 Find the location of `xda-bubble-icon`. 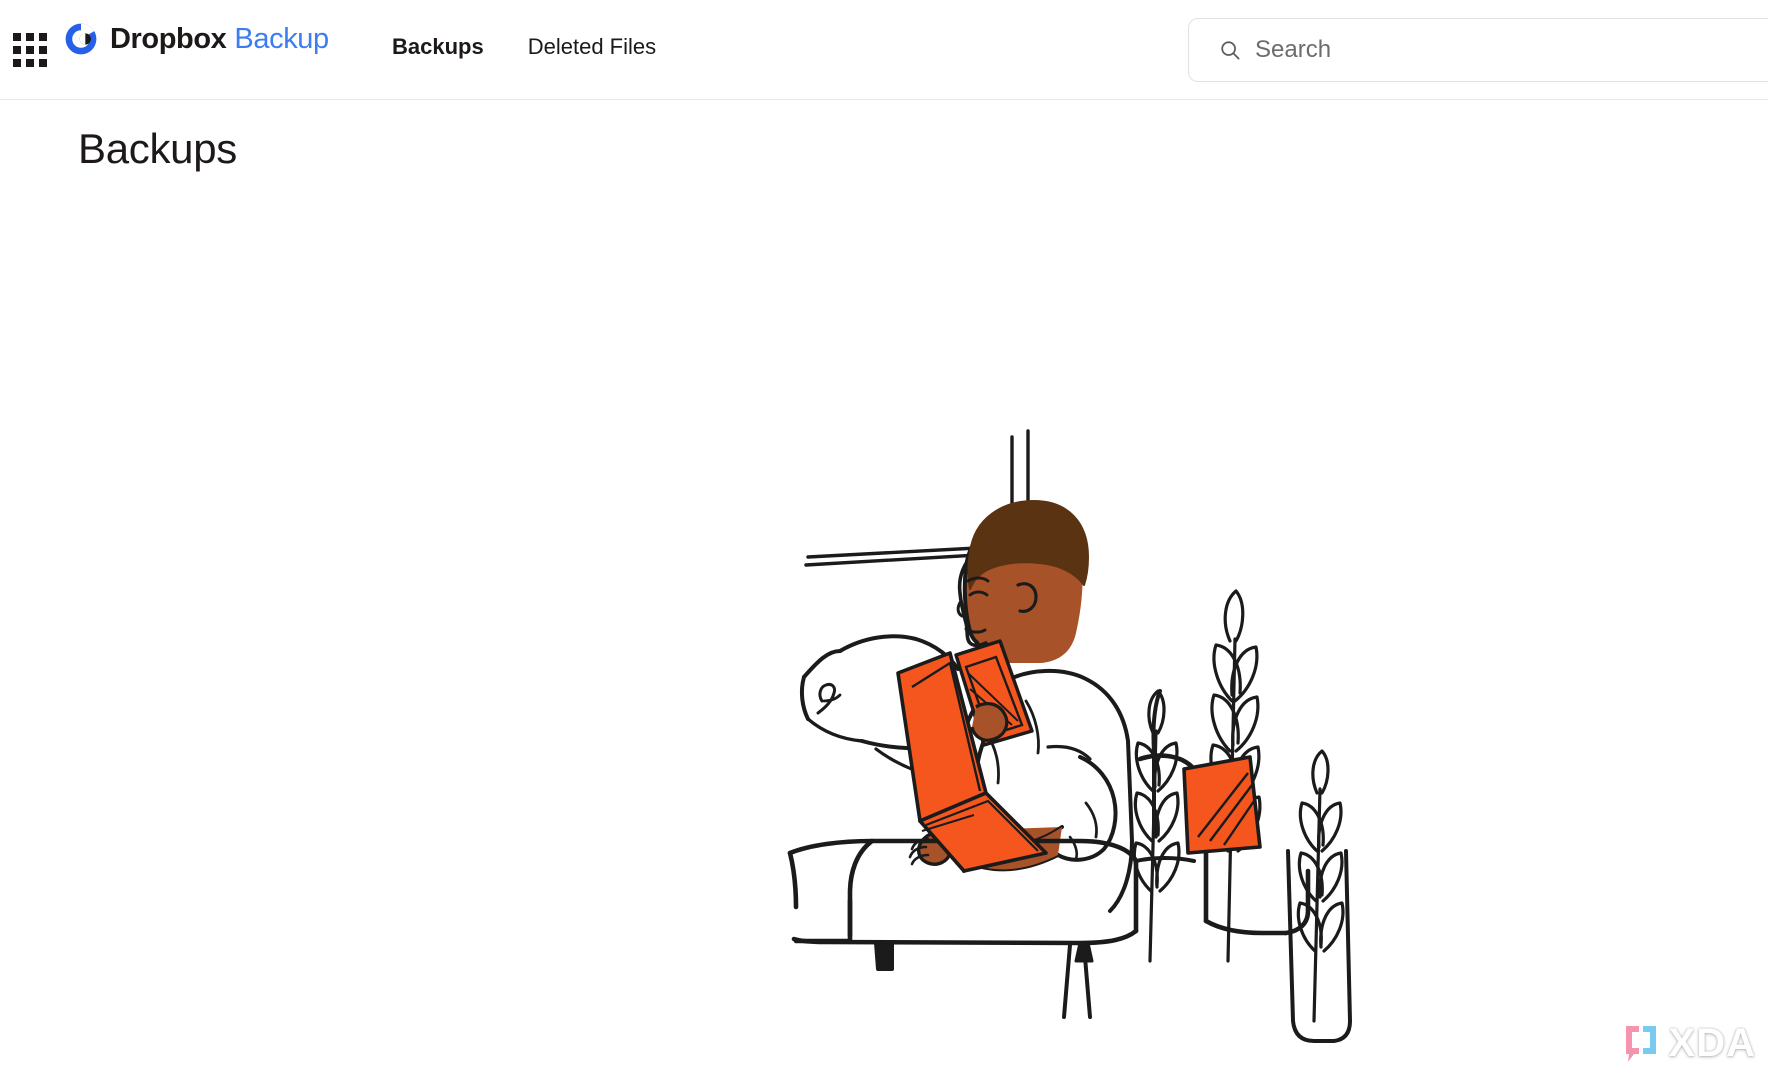

xda-bubble-icon is located at coordinates (1640, 1044).